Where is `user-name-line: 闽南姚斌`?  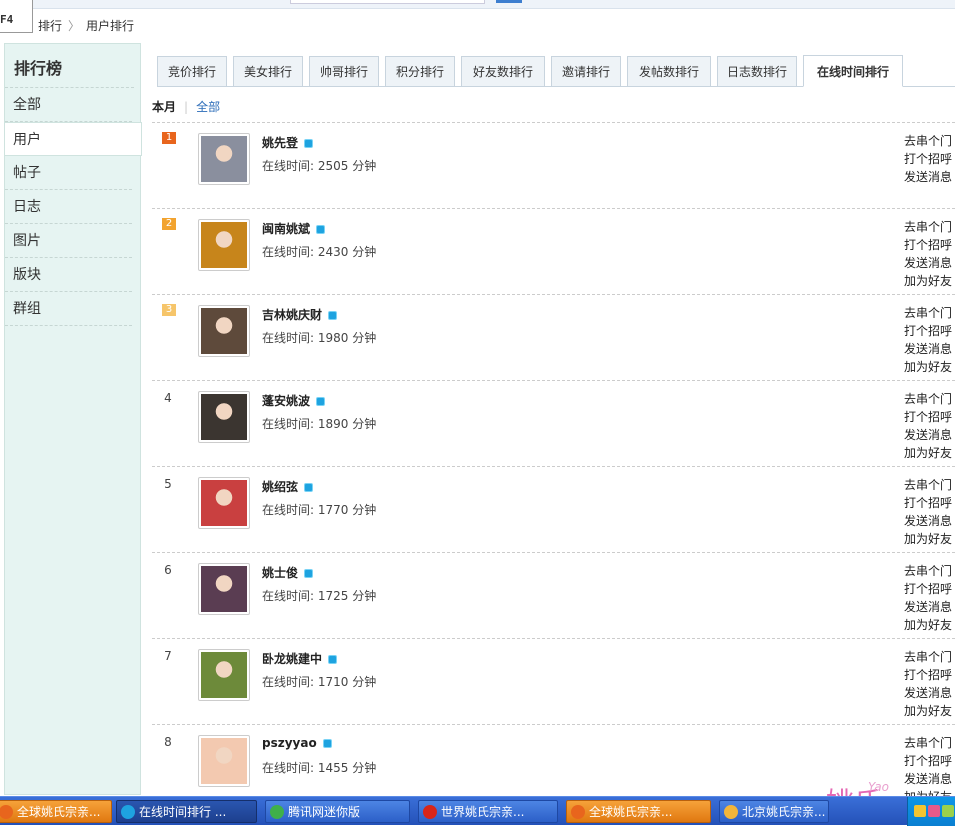 user-name-line: 闽南姚斌 is located at coordinates (294, 228).